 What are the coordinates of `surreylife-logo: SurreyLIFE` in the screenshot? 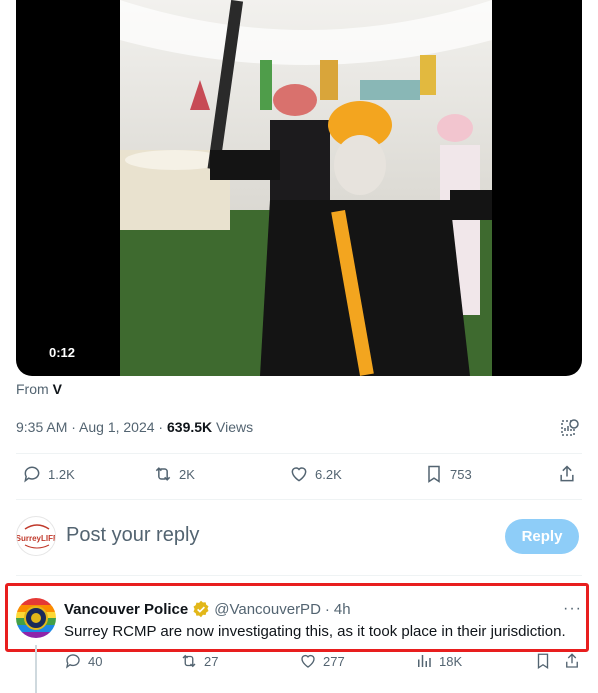 It's located at (36, 536).